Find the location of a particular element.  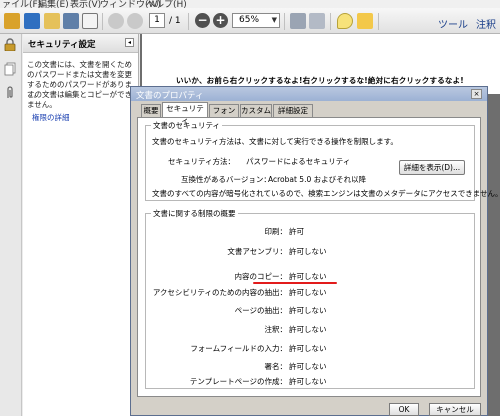

zoom-in-button: + is located at coordinates (220, 20).